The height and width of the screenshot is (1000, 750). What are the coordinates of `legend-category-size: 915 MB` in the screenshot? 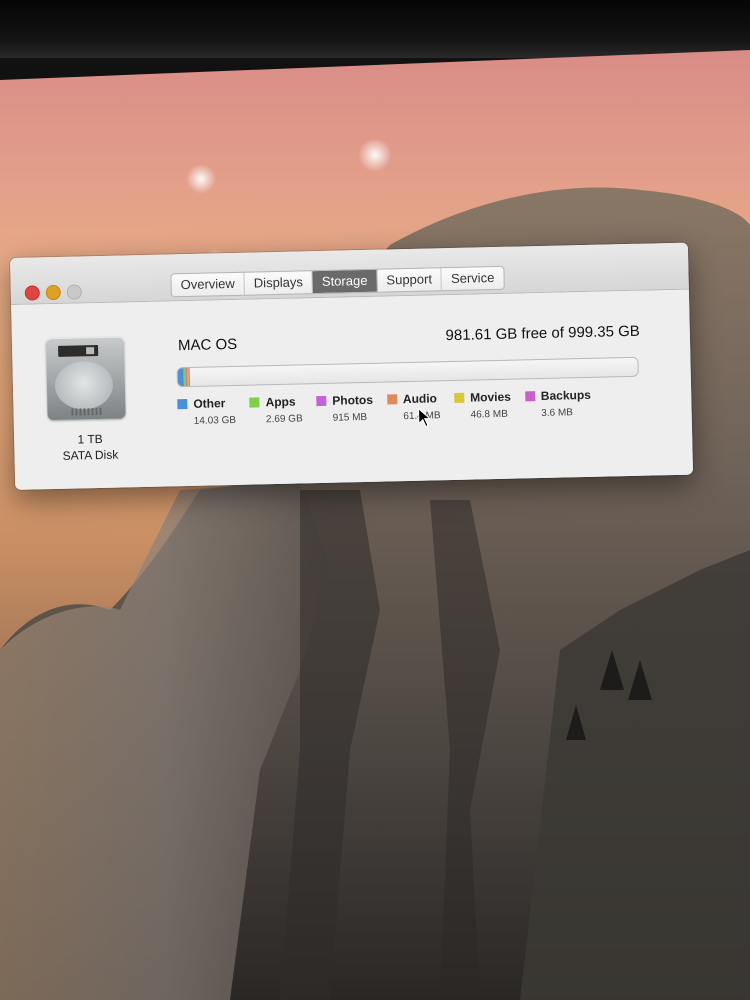 It's located at (350, 417).